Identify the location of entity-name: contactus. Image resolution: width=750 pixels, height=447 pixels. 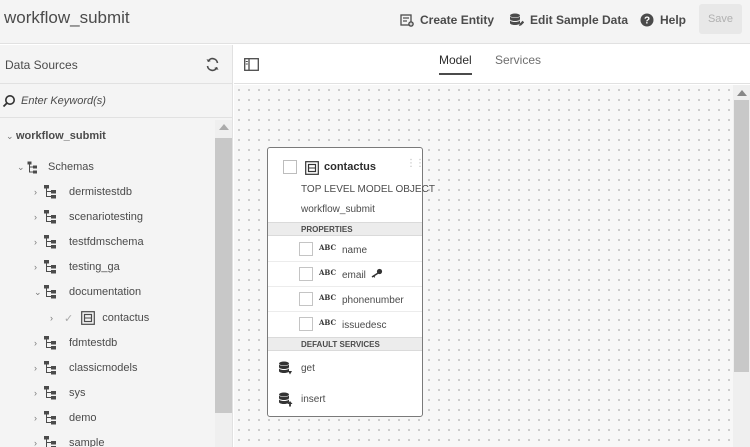
(350, 167).